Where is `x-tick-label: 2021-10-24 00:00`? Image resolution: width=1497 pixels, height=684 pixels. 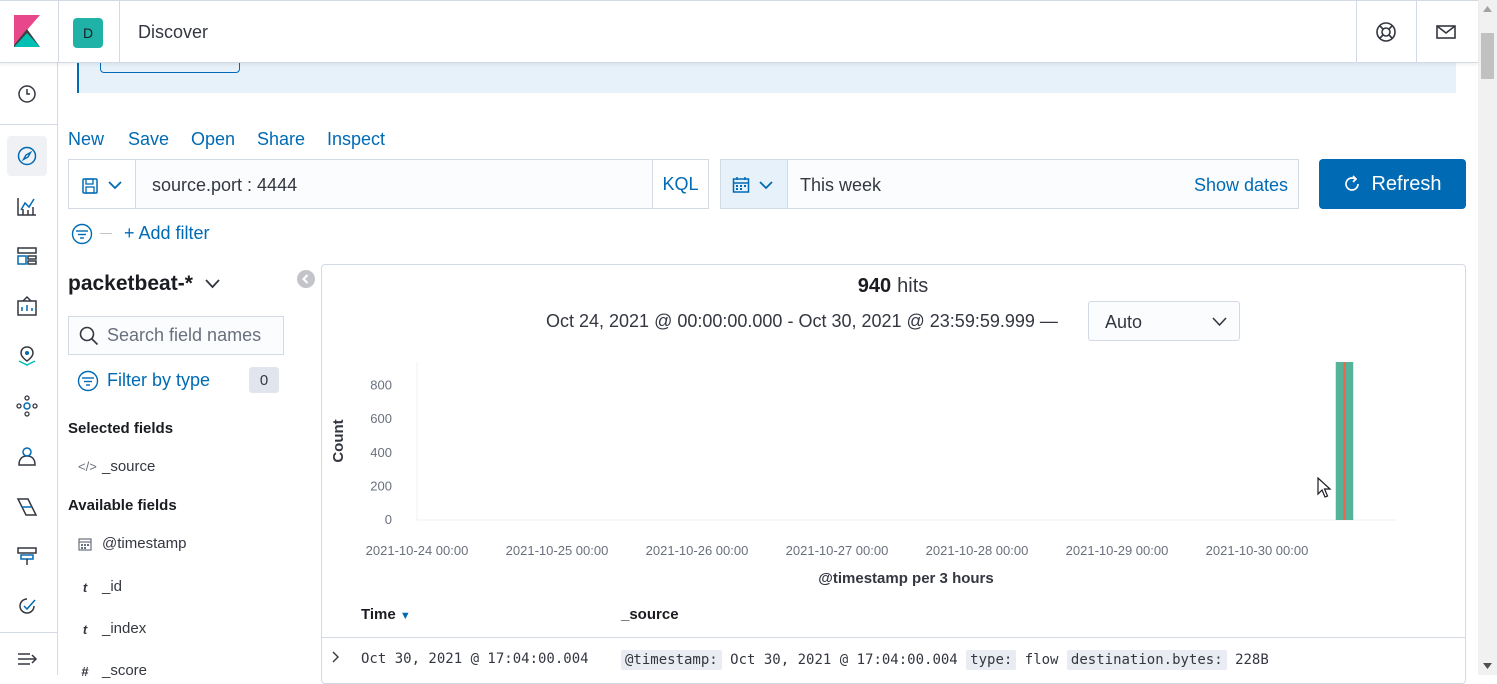
x-tick-label: 2021-10-24 00:00 is located at coordinates (417, 550).